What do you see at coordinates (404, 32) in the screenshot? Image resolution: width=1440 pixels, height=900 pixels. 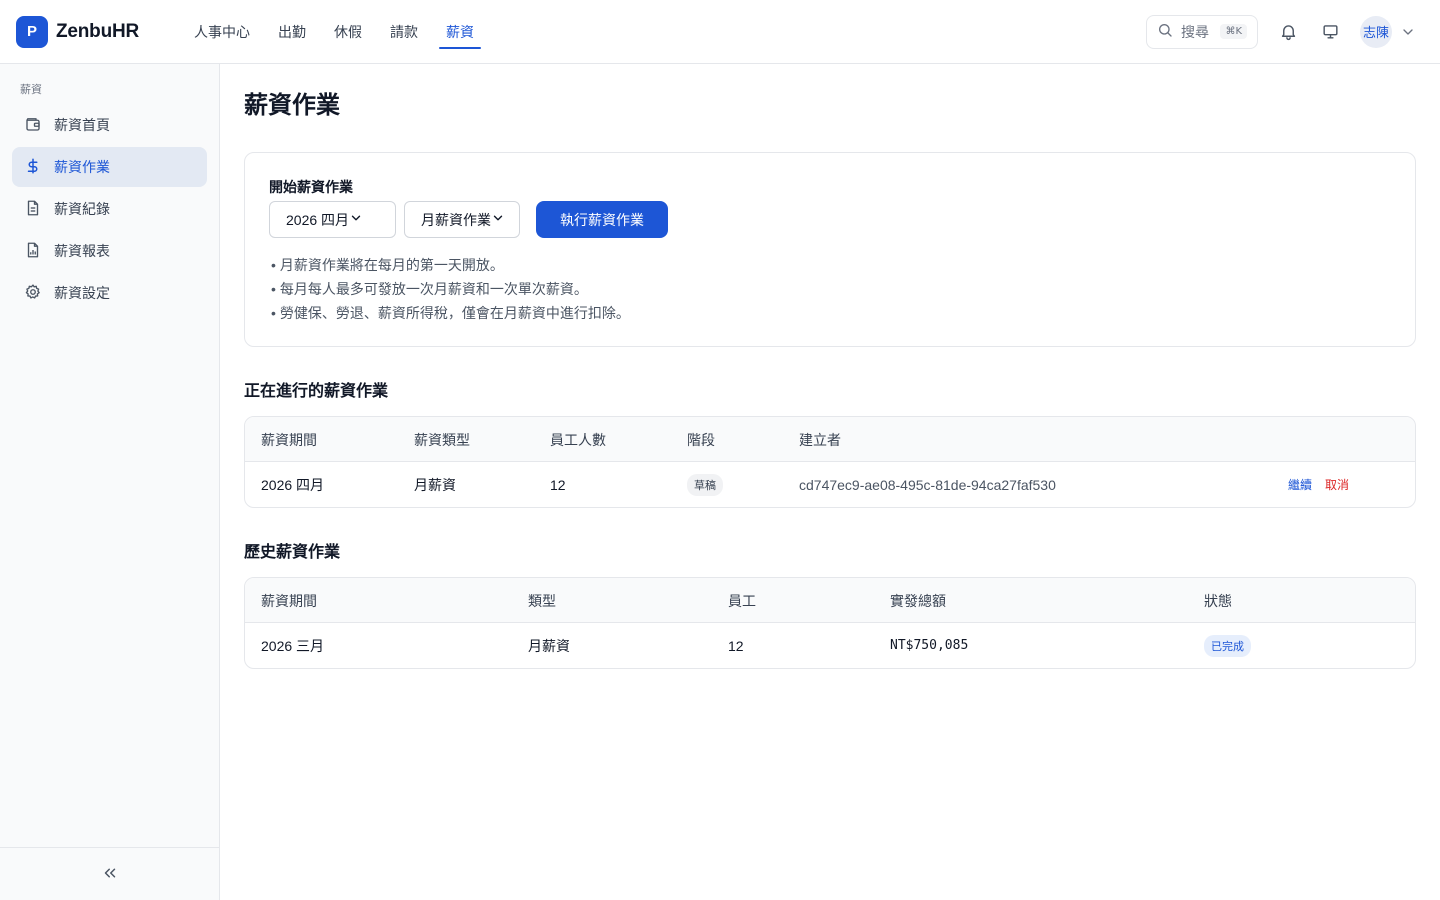 I see `topnav-item-expense: 請款` at bounding box center [404, 32].